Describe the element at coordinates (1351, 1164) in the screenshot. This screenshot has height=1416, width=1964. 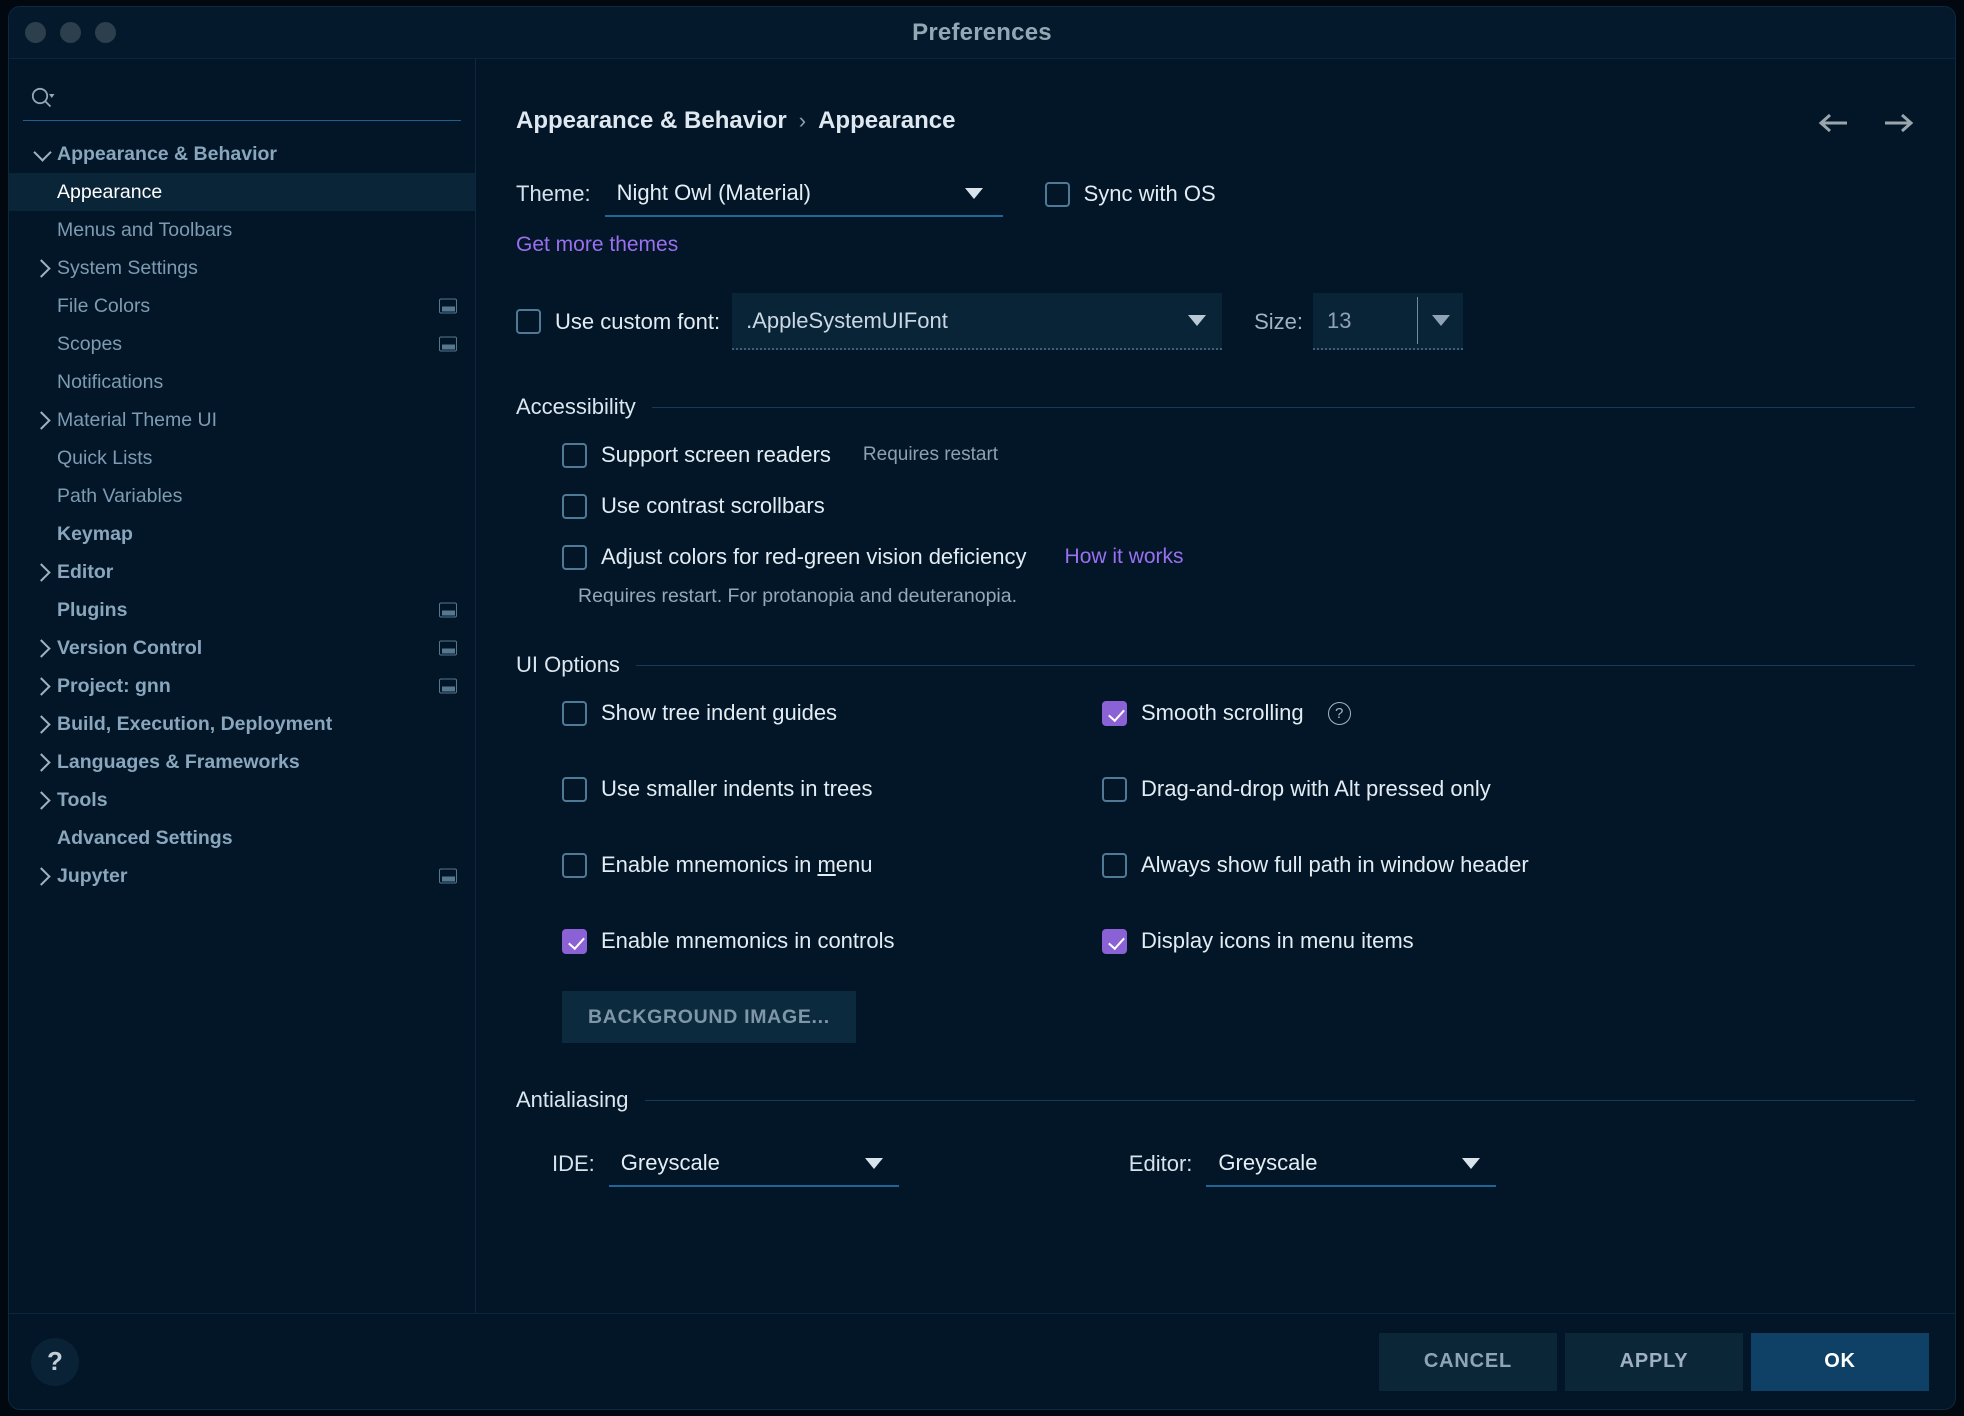
I see `editor-antialiasing-select: Greyscale` at that location.